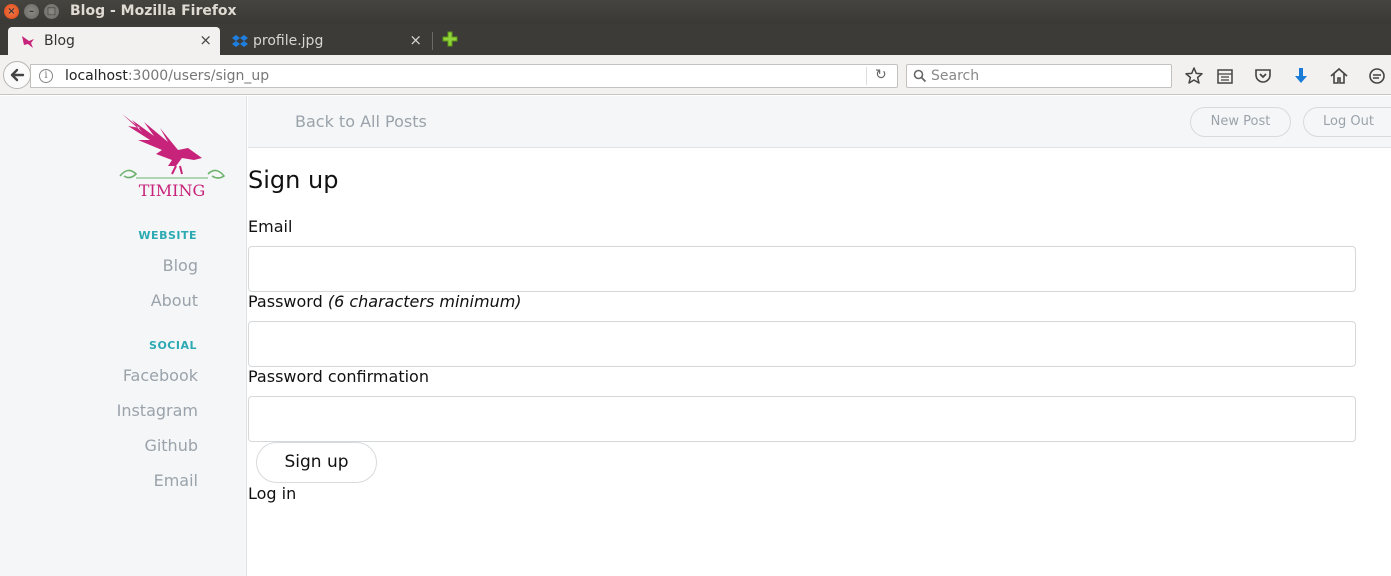  Describe the element at coordinates (695, 39) in the screenshot. I see `tab-bar: Blog × profile.jpg ×` at that location.